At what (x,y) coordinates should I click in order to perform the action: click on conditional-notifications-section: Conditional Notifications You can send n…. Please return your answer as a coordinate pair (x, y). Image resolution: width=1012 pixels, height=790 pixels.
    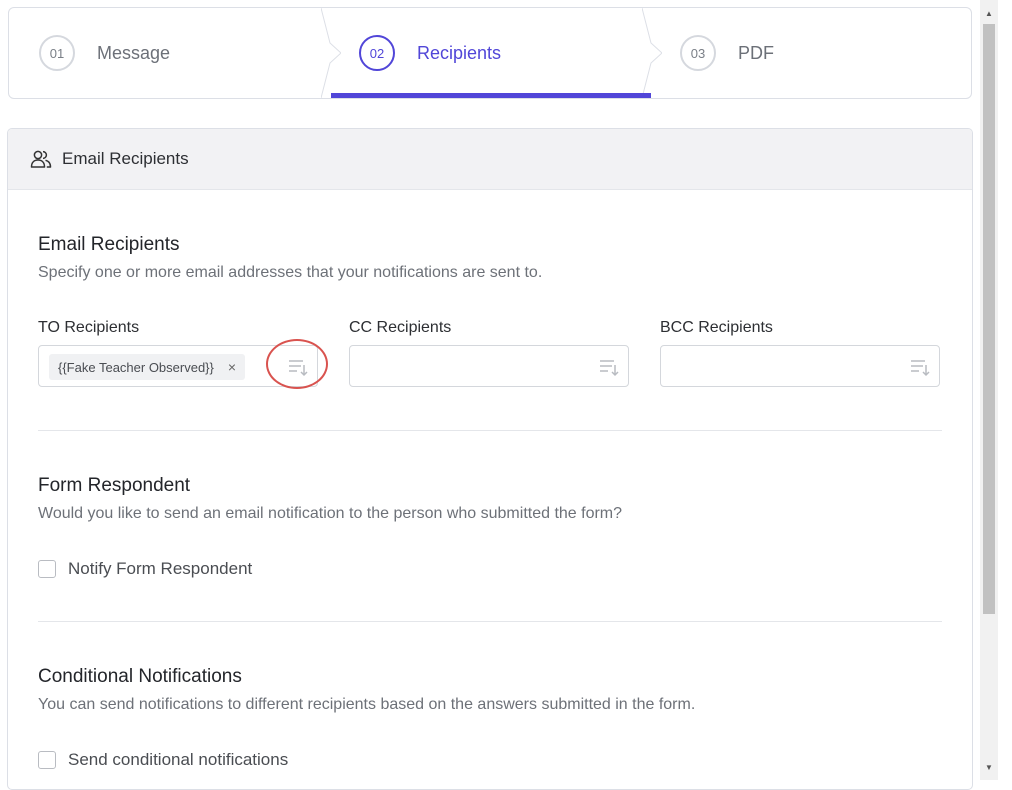
    Looking at the image, I should click on (490, 690).